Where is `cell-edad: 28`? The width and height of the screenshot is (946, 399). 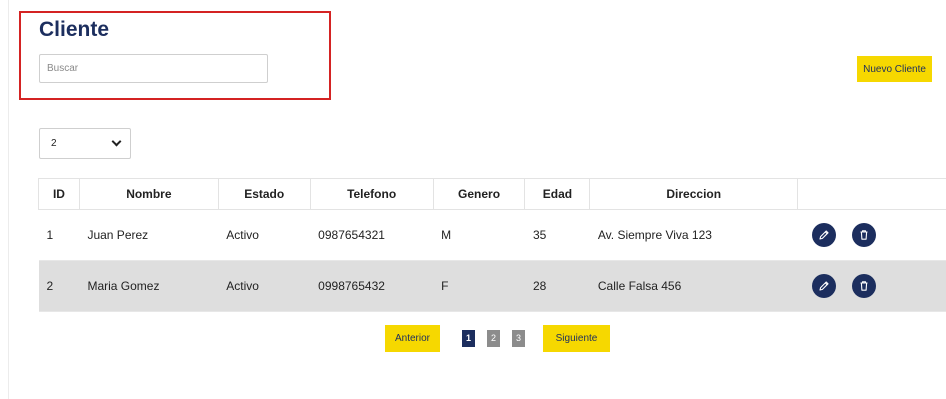 cell-edad: 28 is located at coordinates (557, 286).